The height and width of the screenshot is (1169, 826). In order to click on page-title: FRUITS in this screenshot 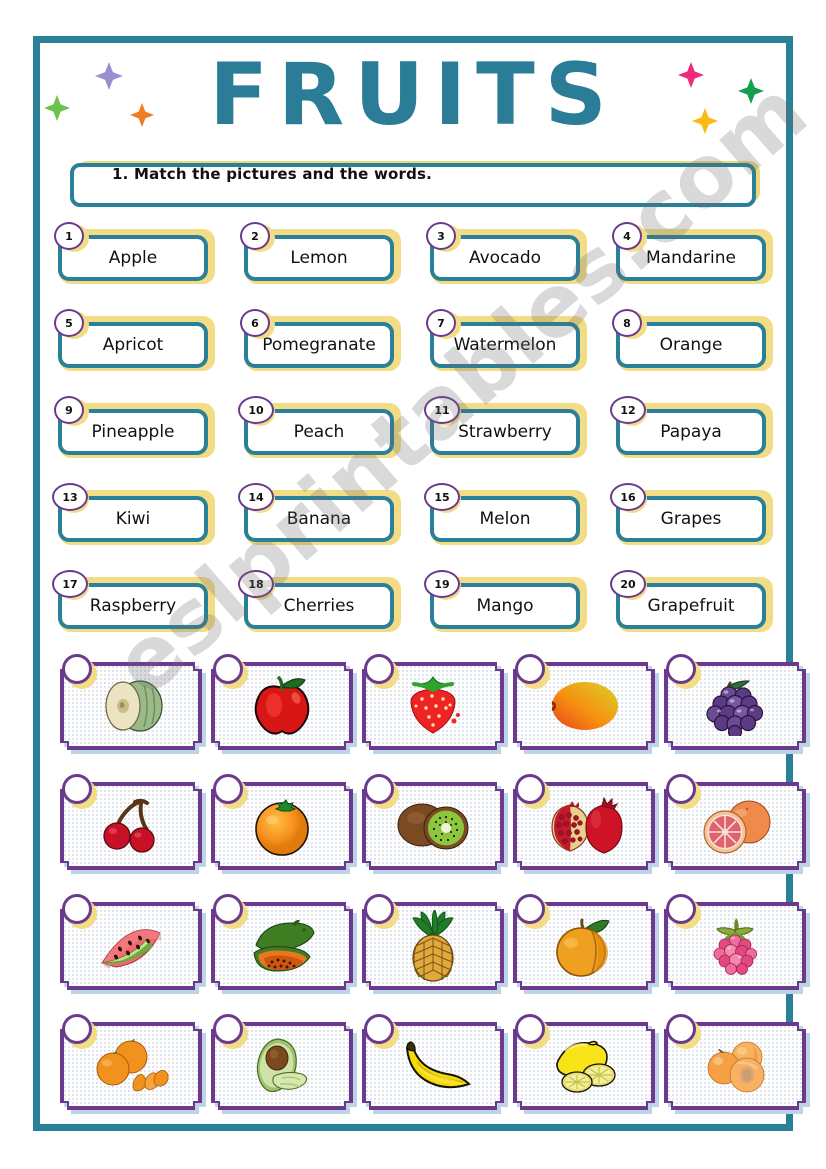, I will do `click(413, 95)`.